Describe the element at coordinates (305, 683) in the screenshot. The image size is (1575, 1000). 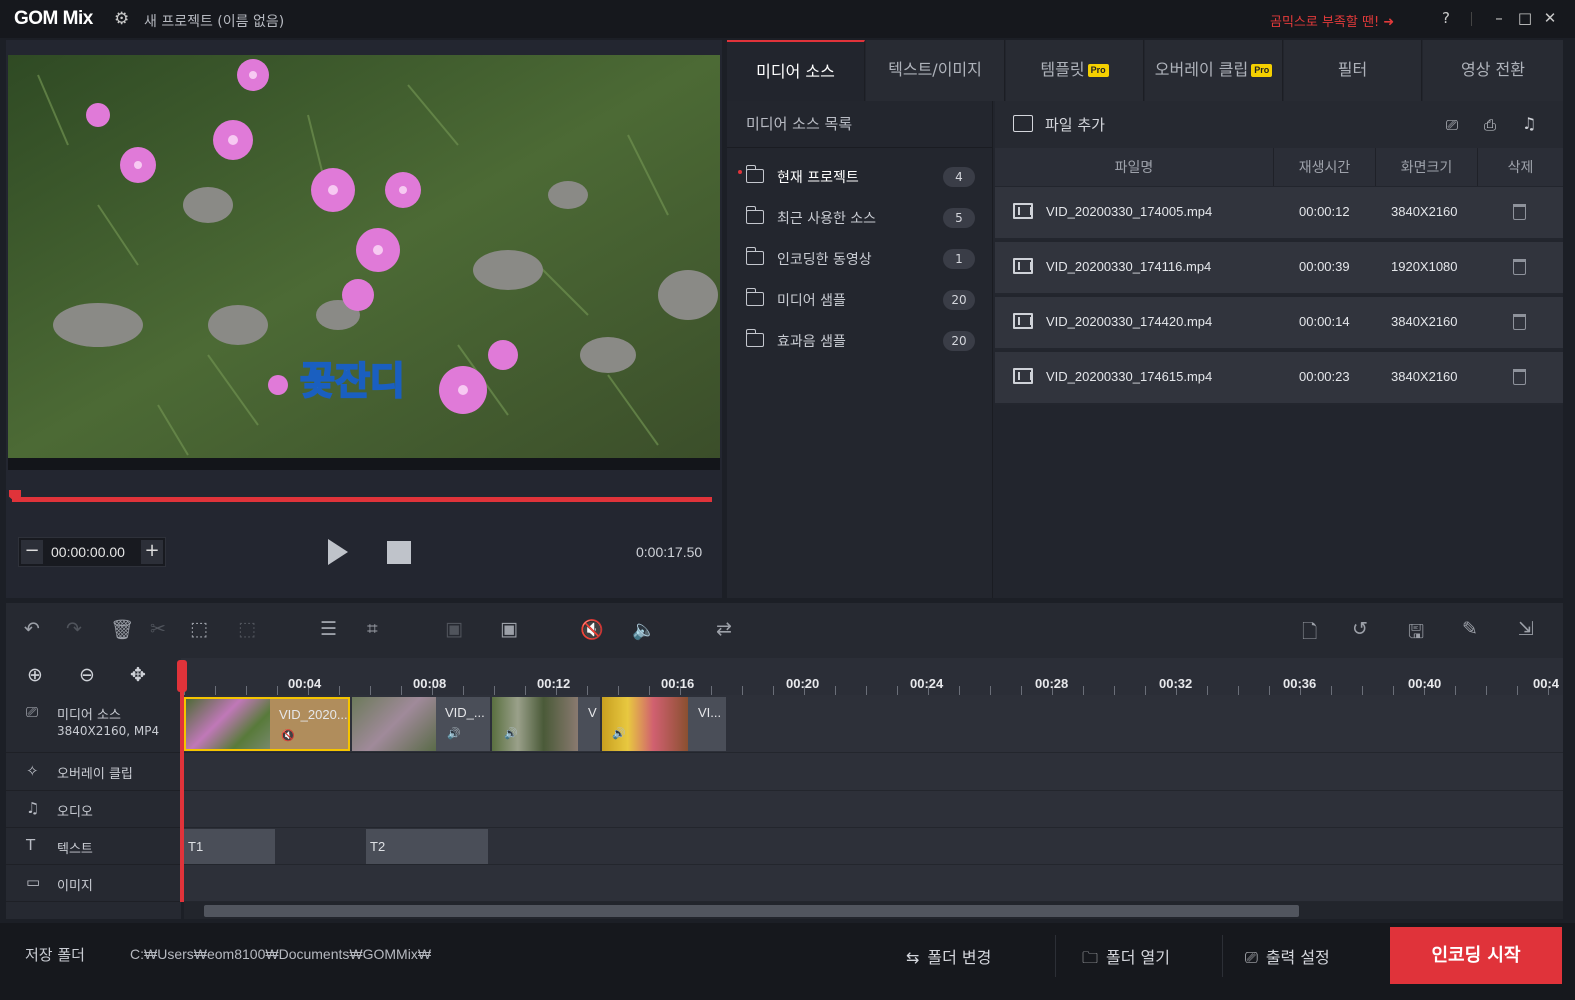
I see `ruler-tick: 00:04` at that location.